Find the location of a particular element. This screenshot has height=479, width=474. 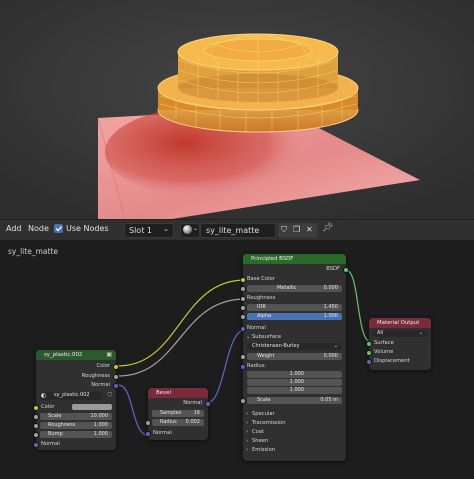

socket-volume is located at coordinates (369, 353).